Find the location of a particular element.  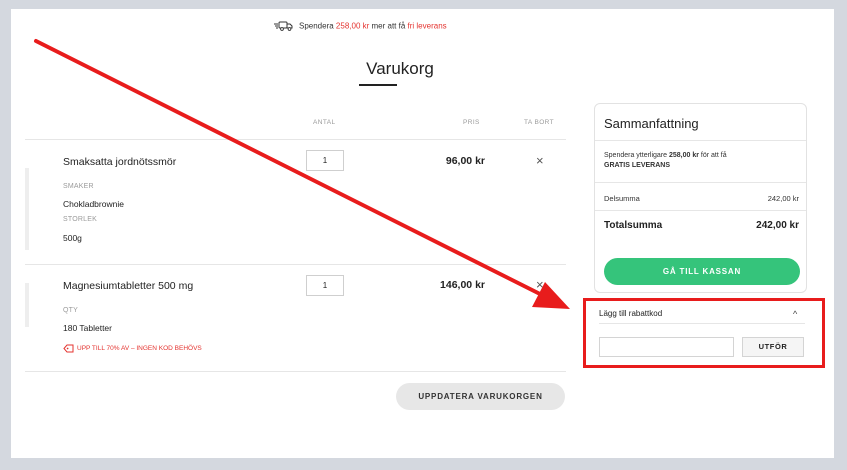

note-prefix: Spendera ytterligare is located at coordinates (636, 155).